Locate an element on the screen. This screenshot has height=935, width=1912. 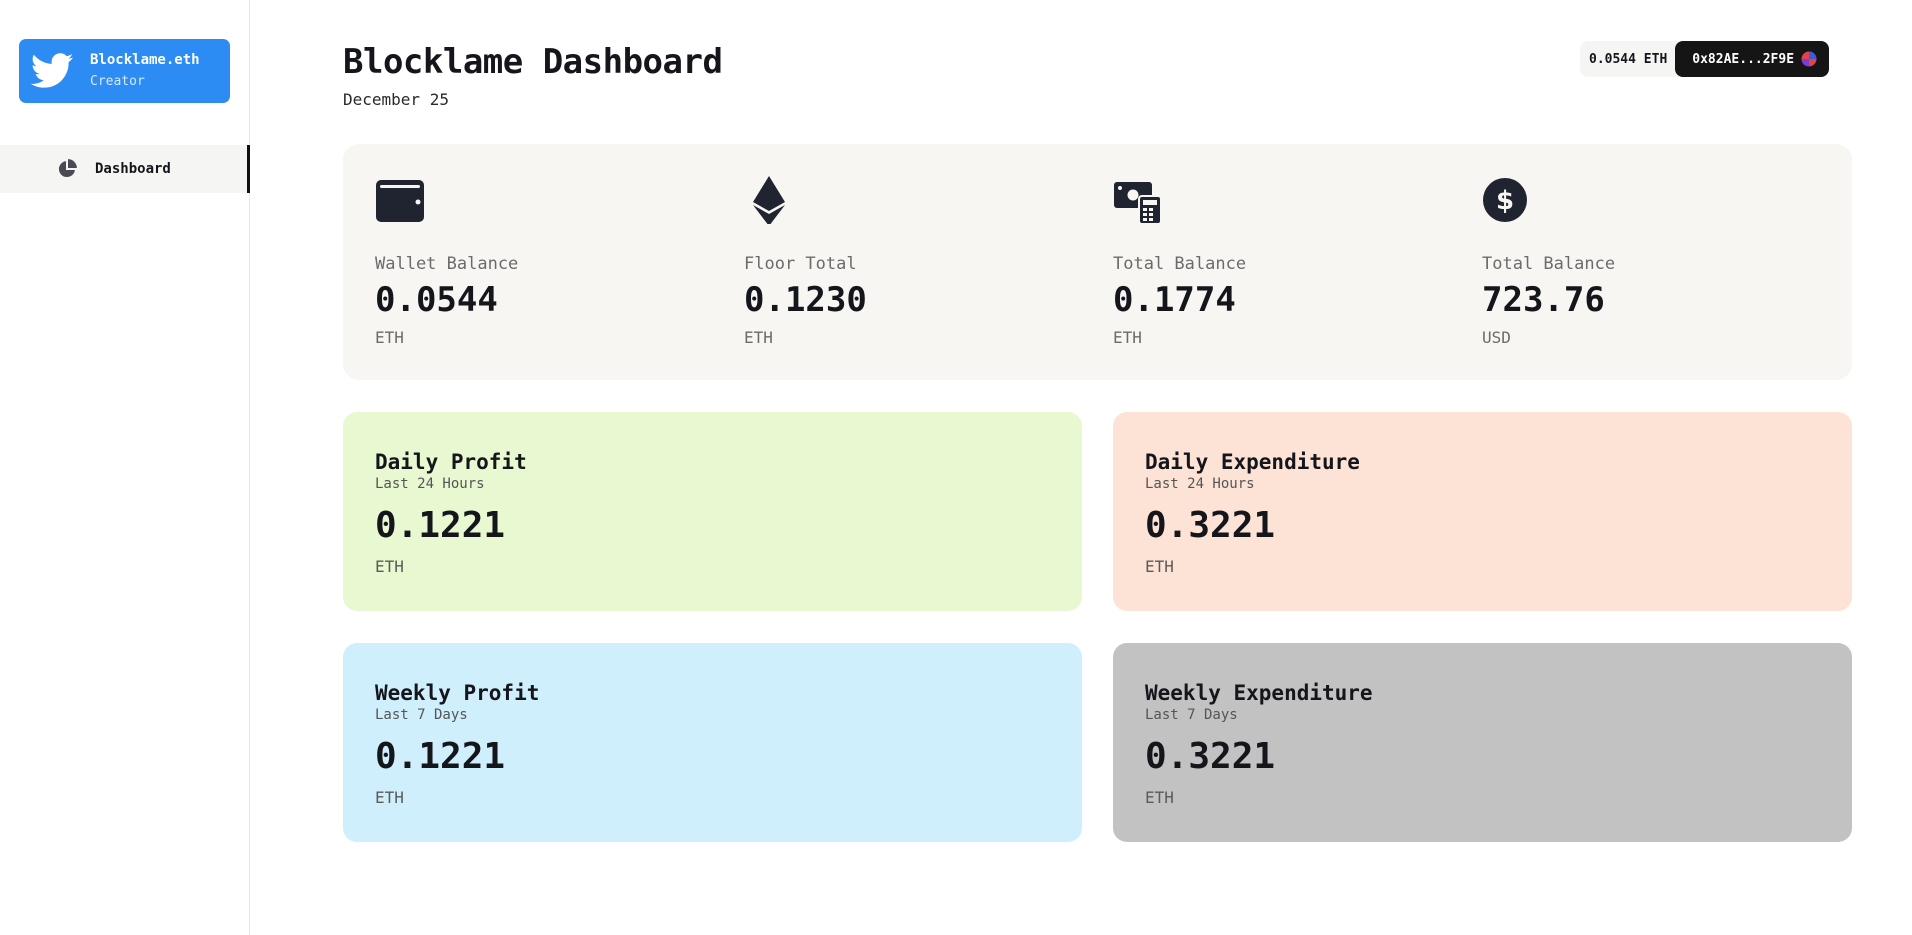
profile-role: Creator is located at coordinates (117, 81).